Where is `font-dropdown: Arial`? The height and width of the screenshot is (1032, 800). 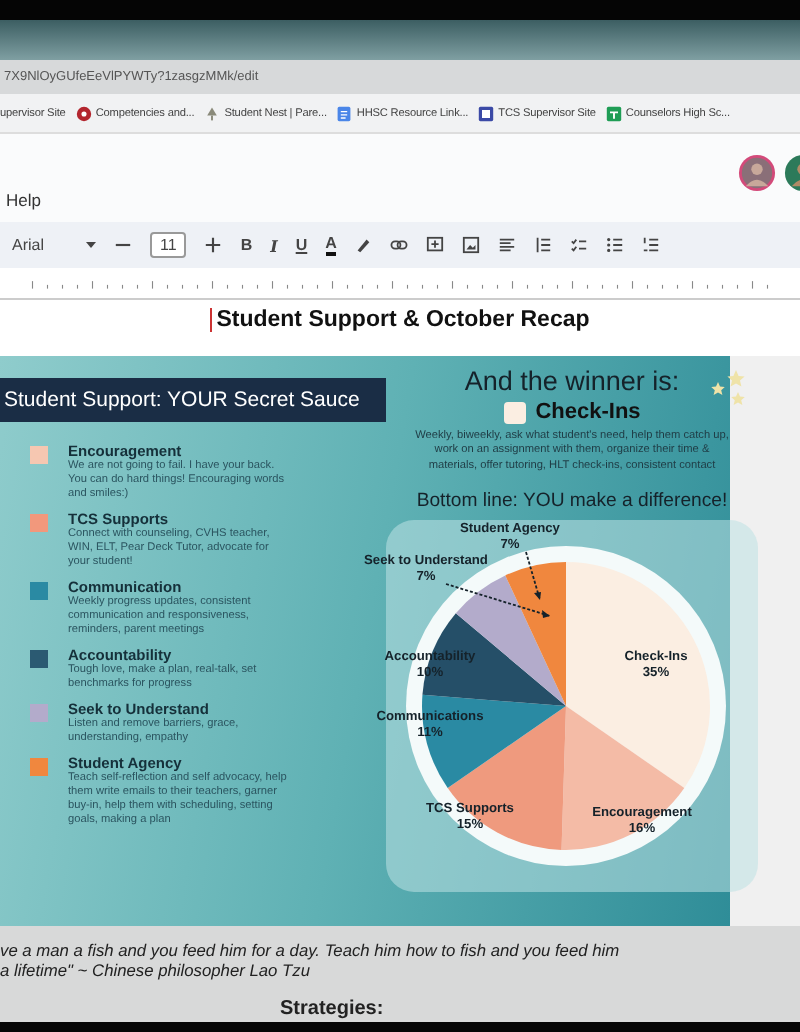
font-dropdown: Arial is located at coordinates (54, 245).